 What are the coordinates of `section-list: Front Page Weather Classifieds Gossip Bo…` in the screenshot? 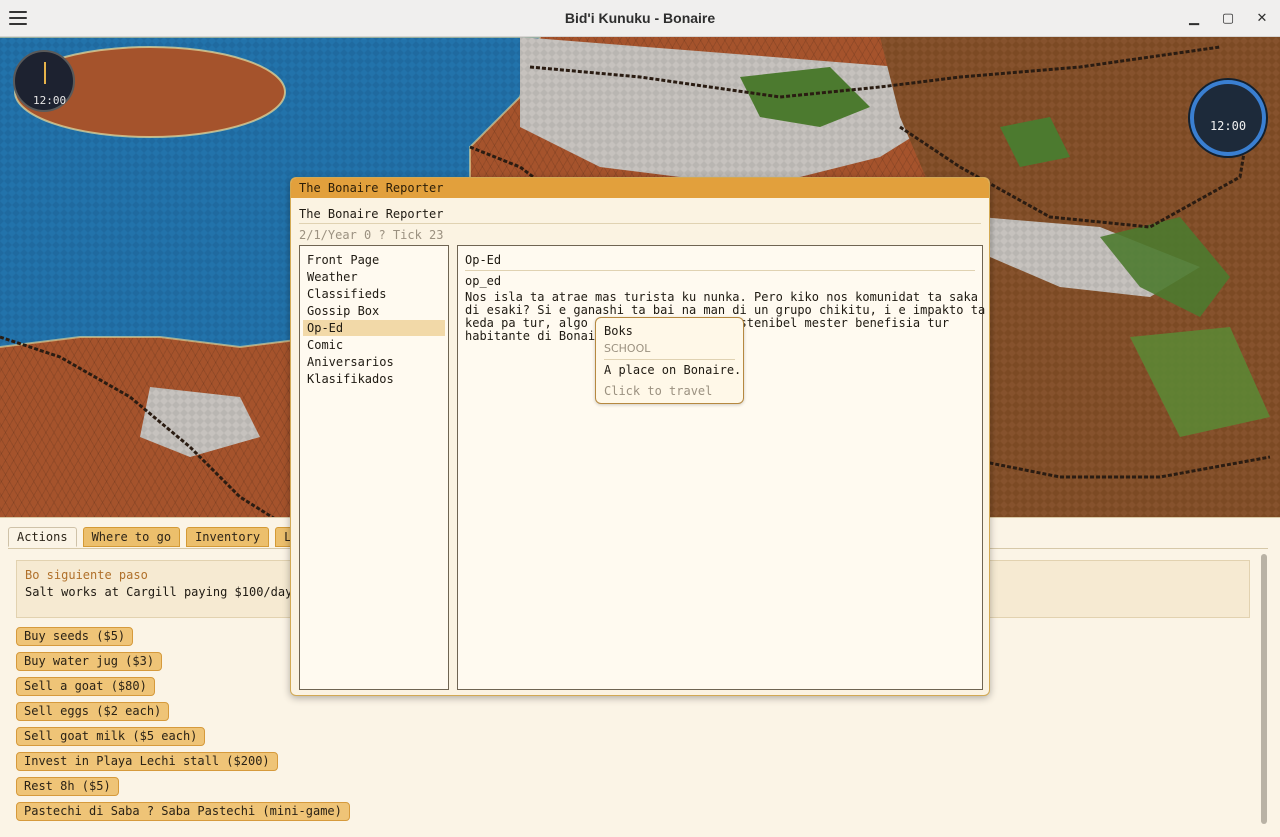 It's located at (374, 467).